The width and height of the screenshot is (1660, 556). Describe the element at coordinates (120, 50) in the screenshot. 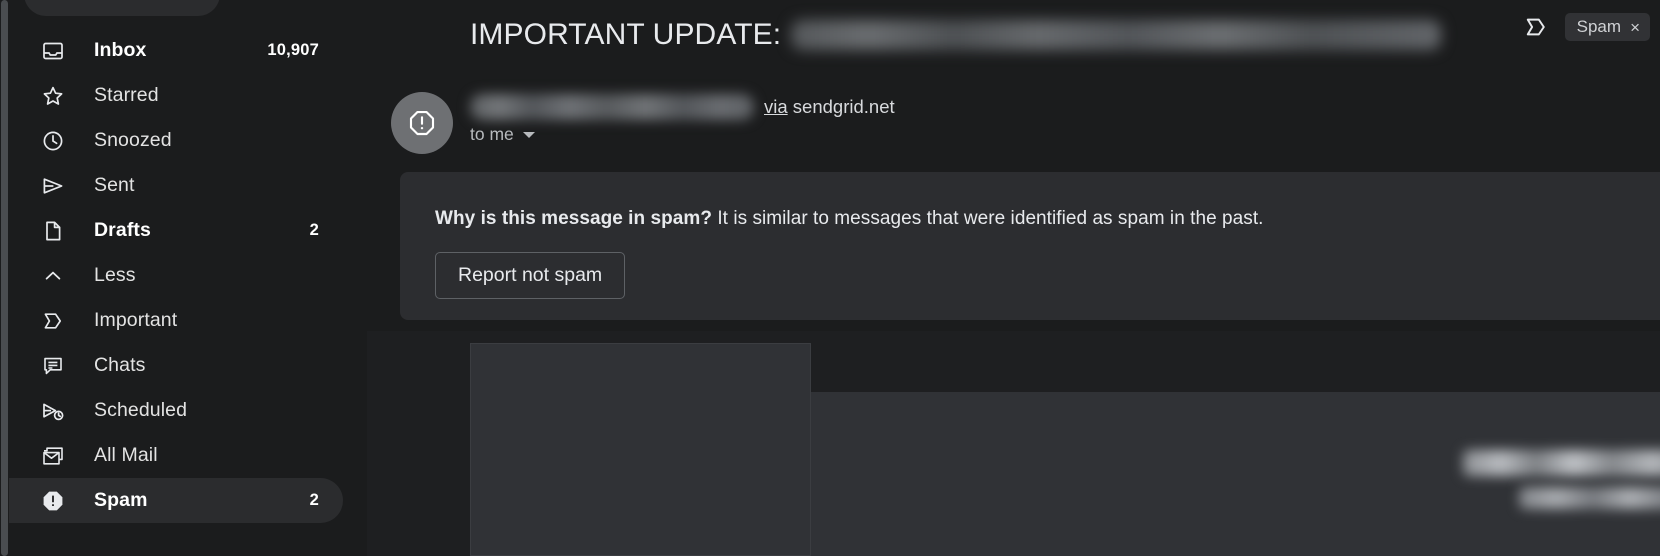

I see `sidebar-item-label: Inbox` at that location.